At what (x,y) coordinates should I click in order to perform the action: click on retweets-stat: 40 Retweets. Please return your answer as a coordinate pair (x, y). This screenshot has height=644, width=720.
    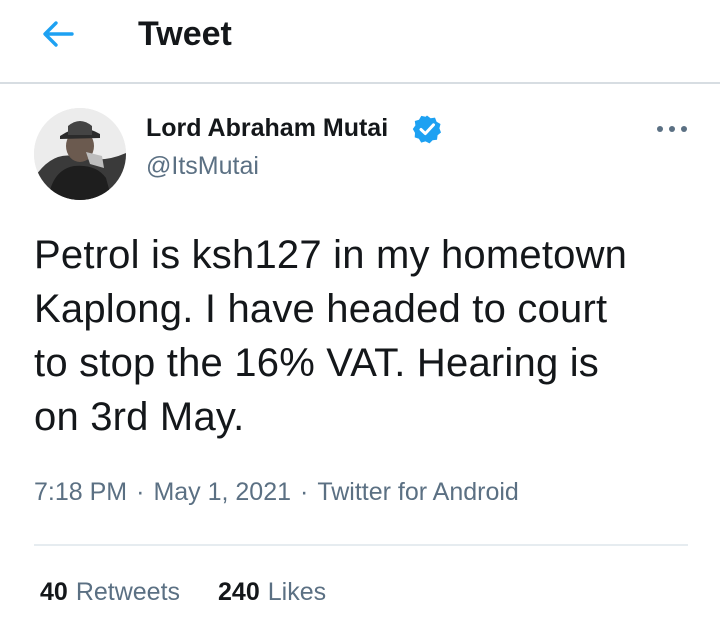
    Looking at the image, I should click on (110, 592).